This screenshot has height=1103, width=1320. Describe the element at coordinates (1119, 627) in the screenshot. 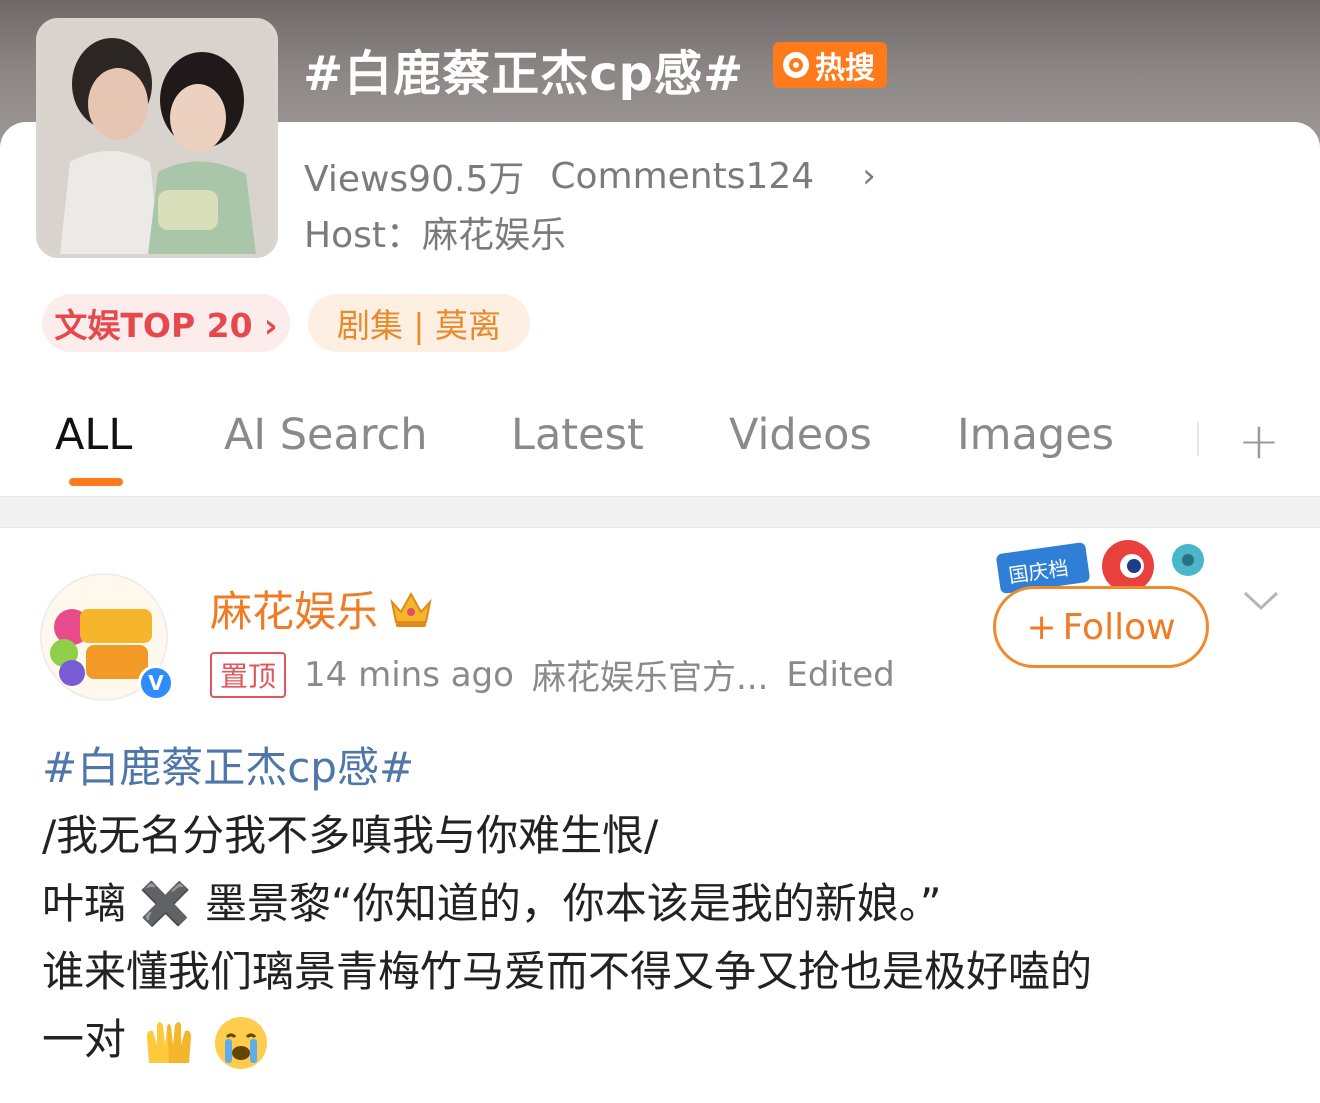

I see `follow-label: Follow` at that location.